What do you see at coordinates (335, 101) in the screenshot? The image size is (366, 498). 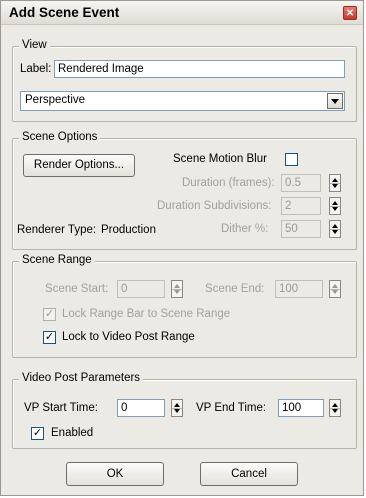 I see `chevron-down-icon` at bounding box center [335, 101].